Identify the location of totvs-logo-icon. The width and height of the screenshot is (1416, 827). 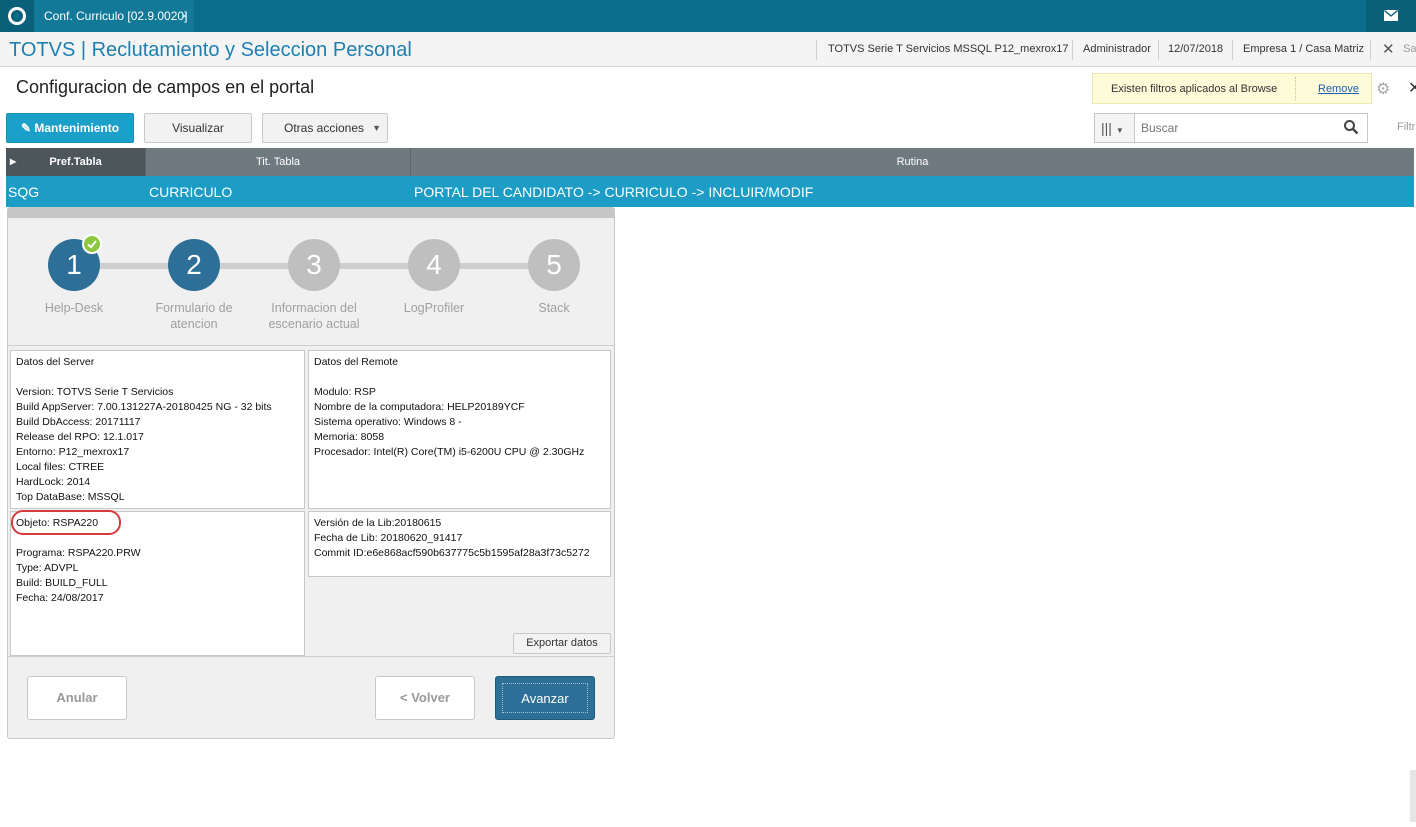
(17, 16).